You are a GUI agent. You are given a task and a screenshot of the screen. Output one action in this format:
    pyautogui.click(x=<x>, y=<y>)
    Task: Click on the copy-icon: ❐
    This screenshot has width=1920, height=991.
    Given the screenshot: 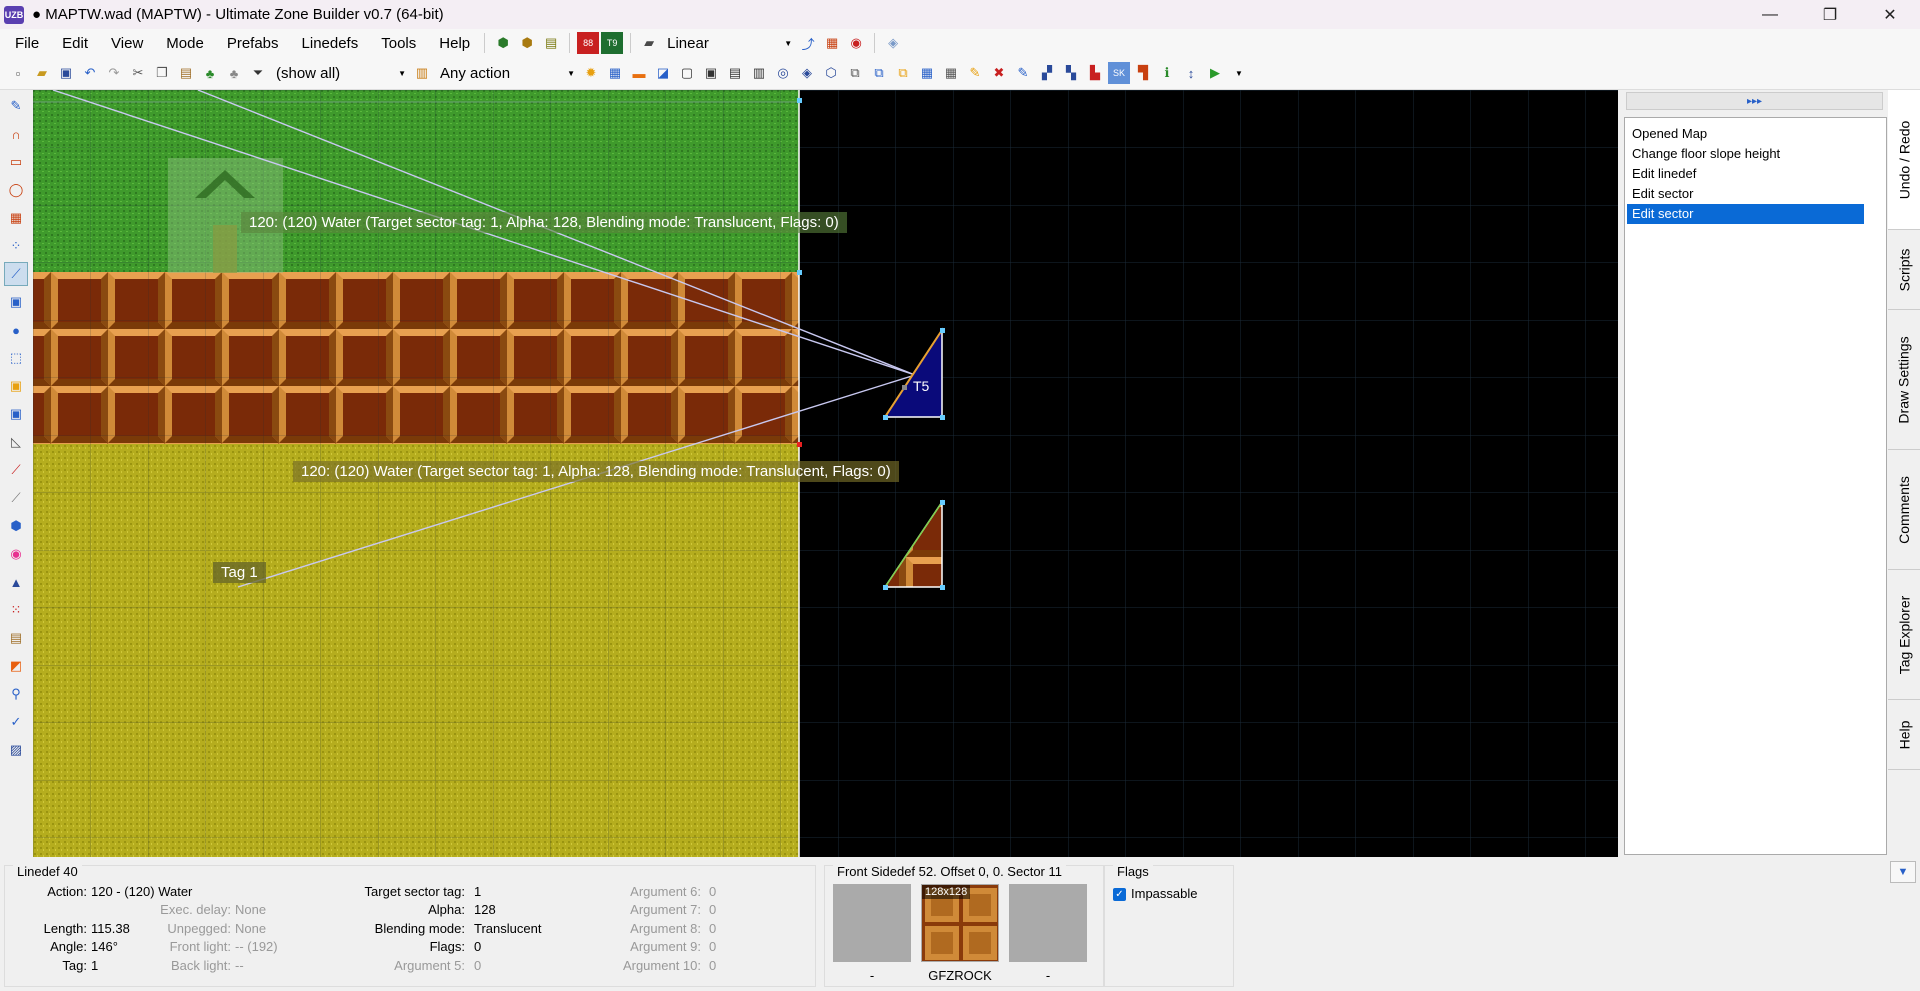 What is the action you would take?
    pyautogui.click(x=162, y=73)
    